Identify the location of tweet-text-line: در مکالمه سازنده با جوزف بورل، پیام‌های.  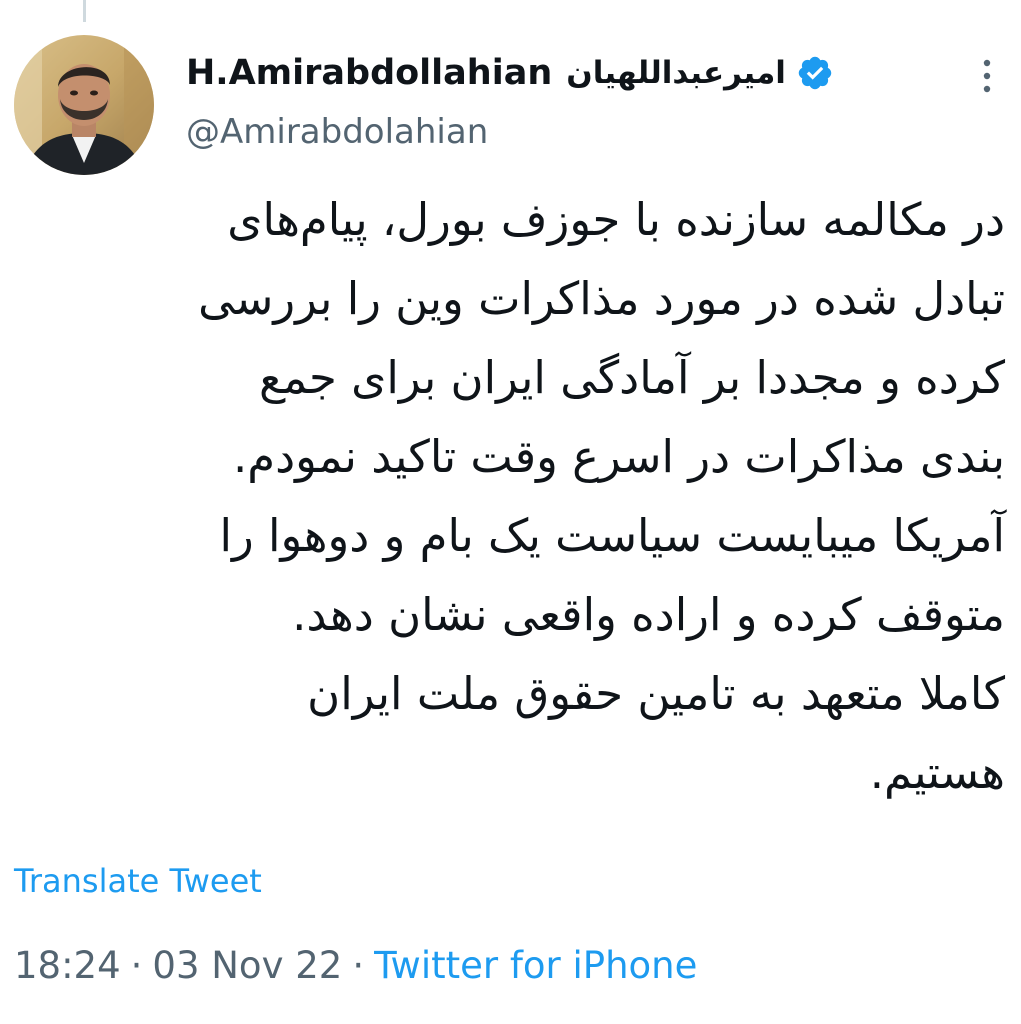
(616, 219).